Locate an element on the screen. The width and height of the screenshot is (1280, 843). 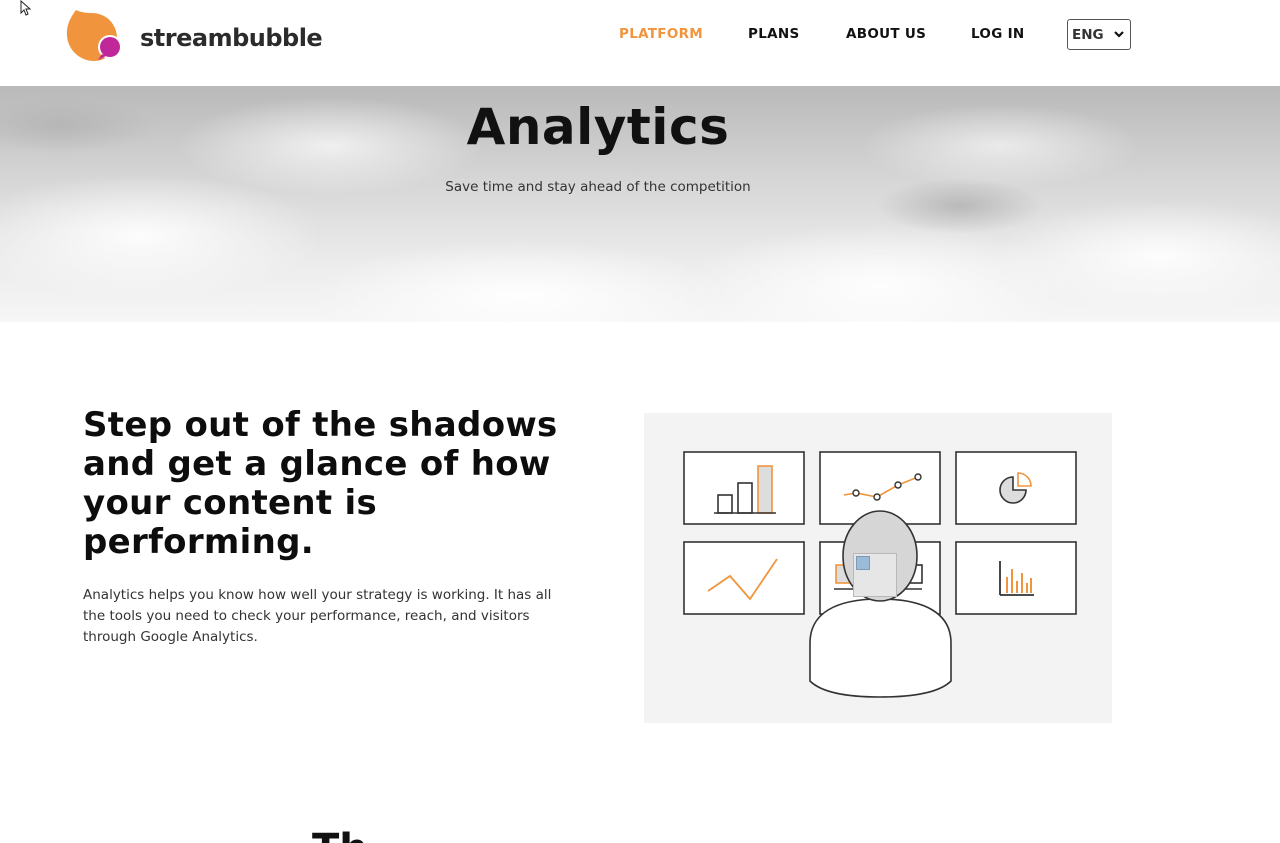
nav-about-us: ABOUT US is located at coordinates (886, 34).